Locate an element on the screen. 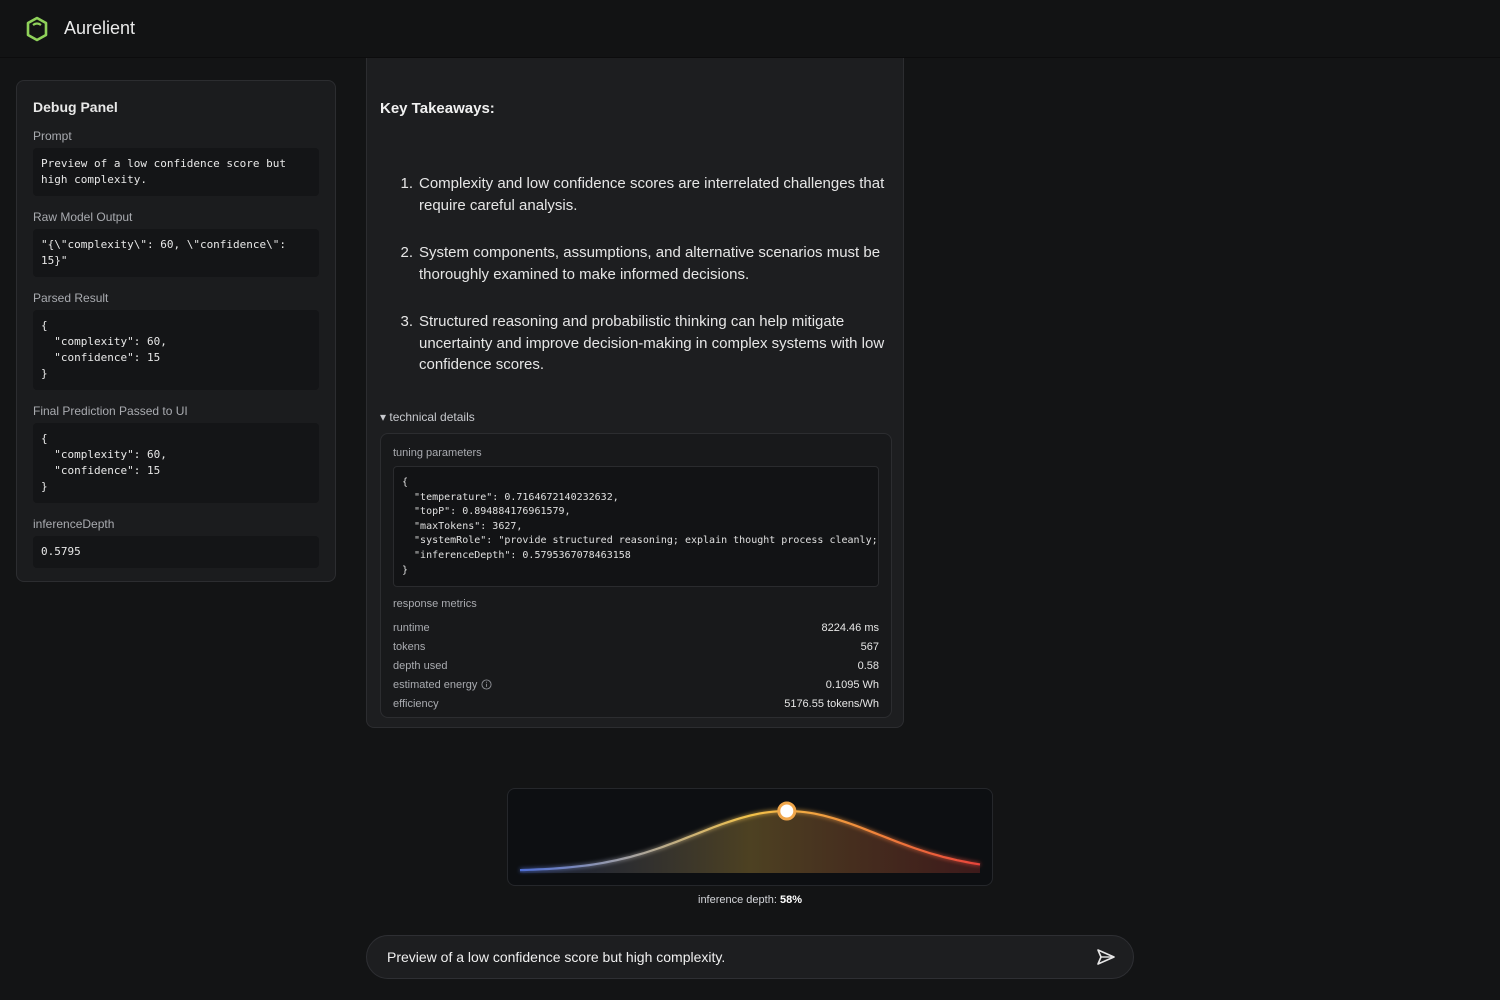  send-button is located at coordinates (1106, 957).